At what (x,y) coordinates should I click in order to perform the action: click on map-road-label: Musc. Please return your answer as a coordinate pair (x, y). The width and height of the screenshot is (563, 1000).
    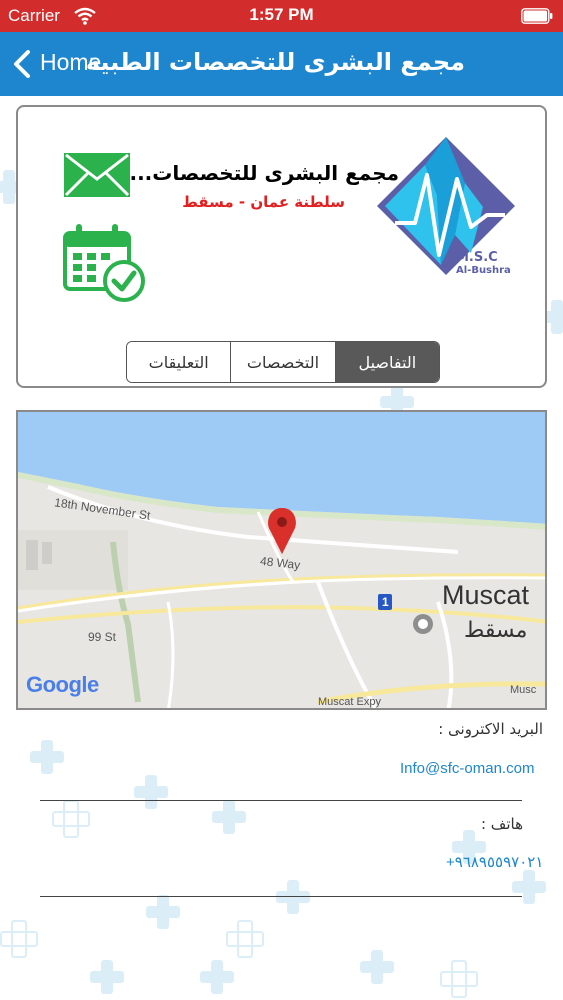
    Looking at the image, I should click on (523, 690).